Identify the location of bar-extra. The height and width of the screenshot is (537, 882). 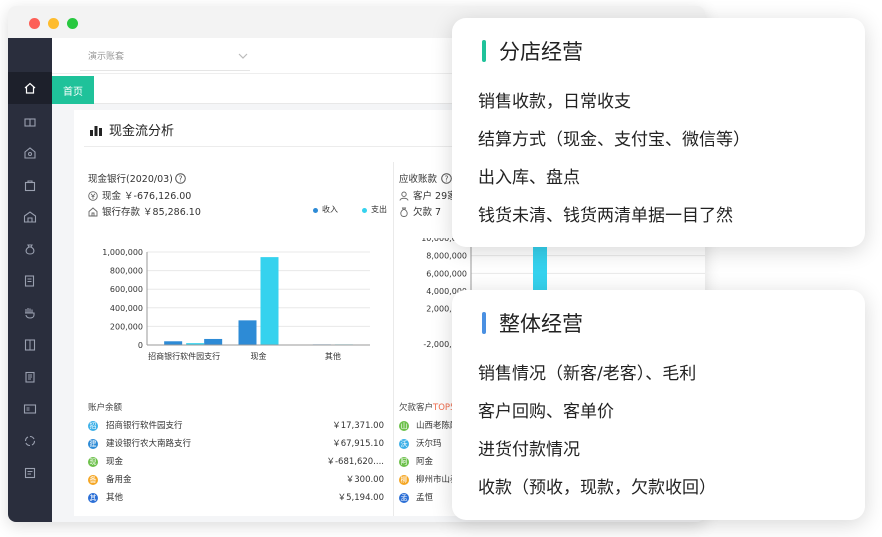
(213, 341).